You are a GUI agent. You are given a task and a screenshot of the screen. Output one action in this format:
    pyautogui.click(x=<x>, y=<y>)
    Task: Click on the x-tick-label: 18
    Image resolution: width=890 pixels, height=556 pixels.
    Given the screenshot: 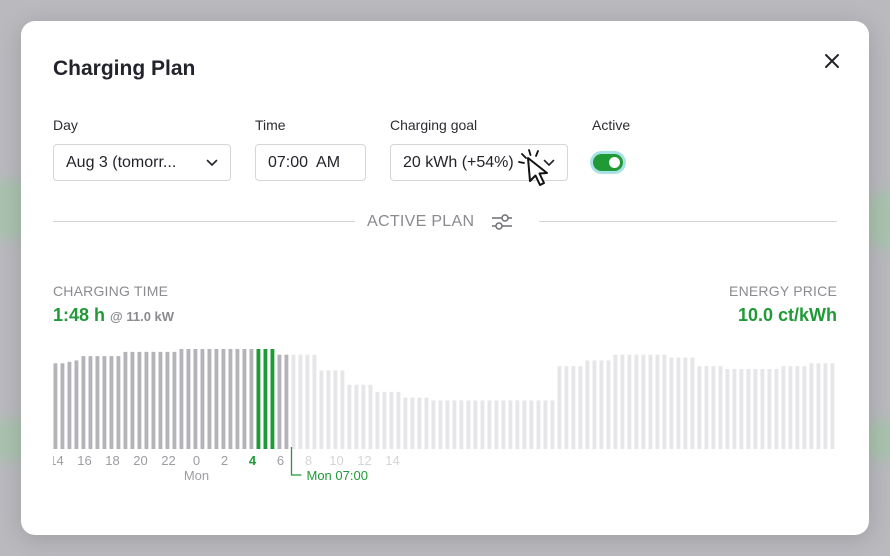 What is the action you would take?
    pyautogui.click(x=112, y=460)
    